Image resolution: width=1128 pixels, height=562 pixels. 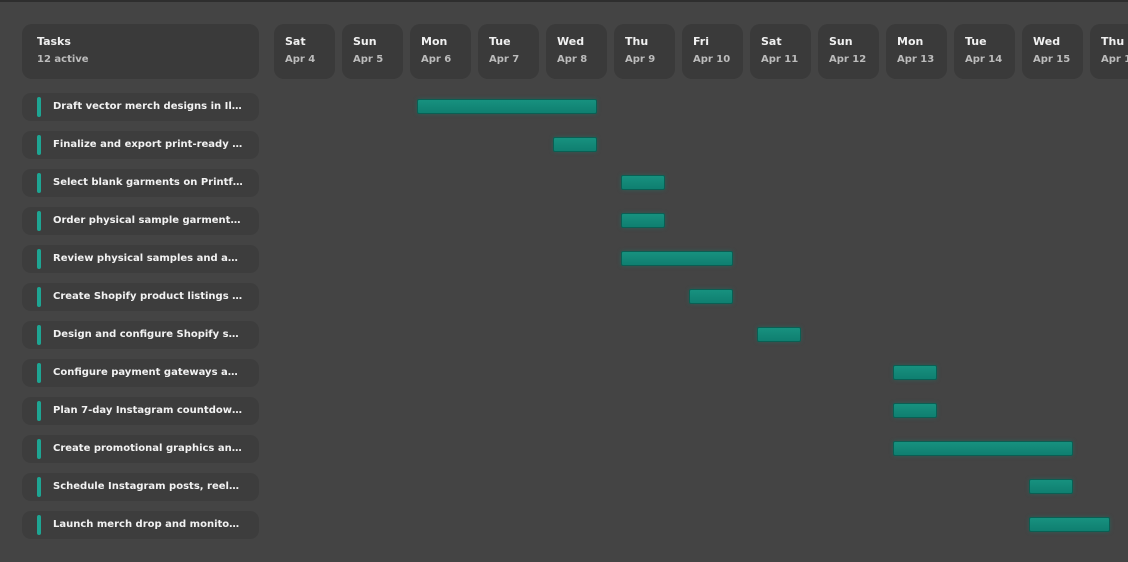 What do you see at coordinates (372, 51) in the screenshot?
I see `day-header: Sun Apr 5` at bounding box center [372, 51].